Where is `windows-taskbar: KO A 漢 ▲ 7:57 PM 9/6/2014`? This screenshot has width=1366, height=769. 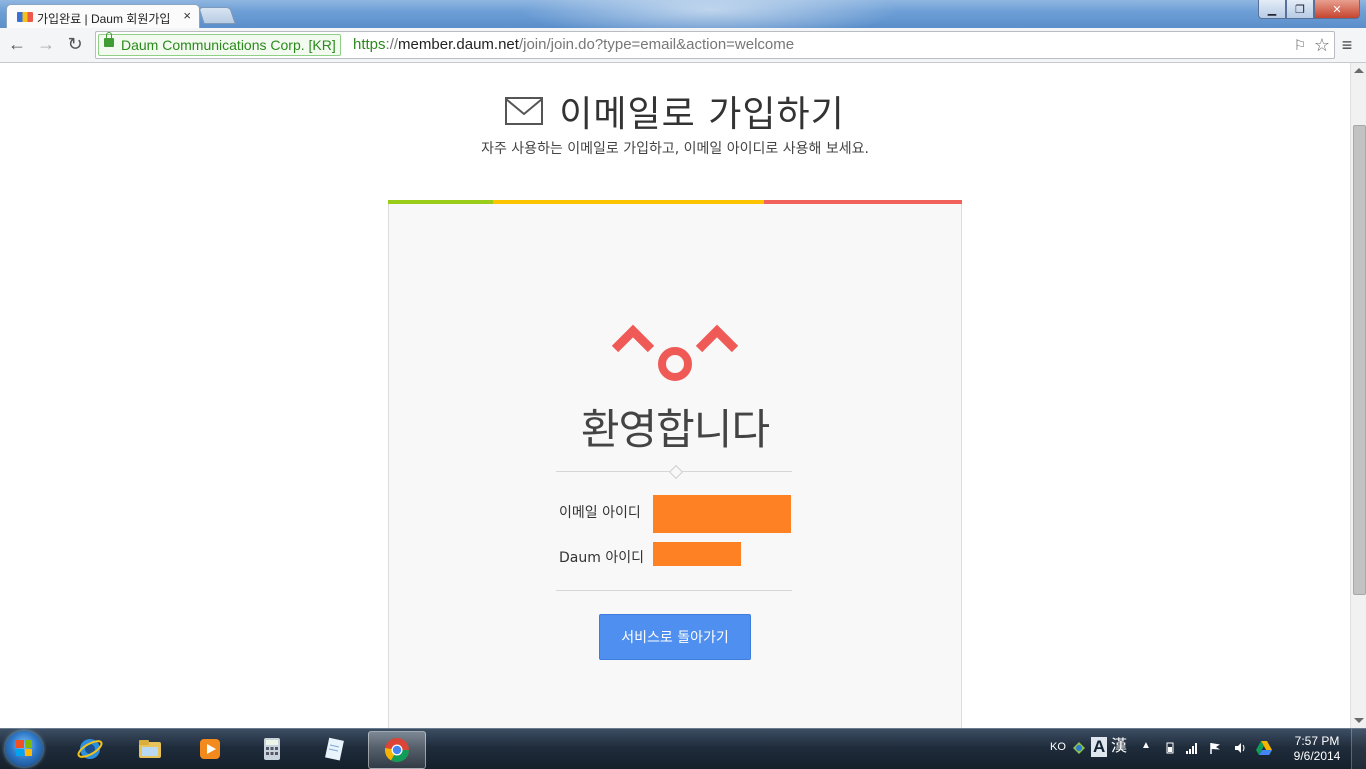
windows-taskbar: KO A 漢 ▲ 7:57 PM 9/6/2014 is located at coordinates (683, 748).